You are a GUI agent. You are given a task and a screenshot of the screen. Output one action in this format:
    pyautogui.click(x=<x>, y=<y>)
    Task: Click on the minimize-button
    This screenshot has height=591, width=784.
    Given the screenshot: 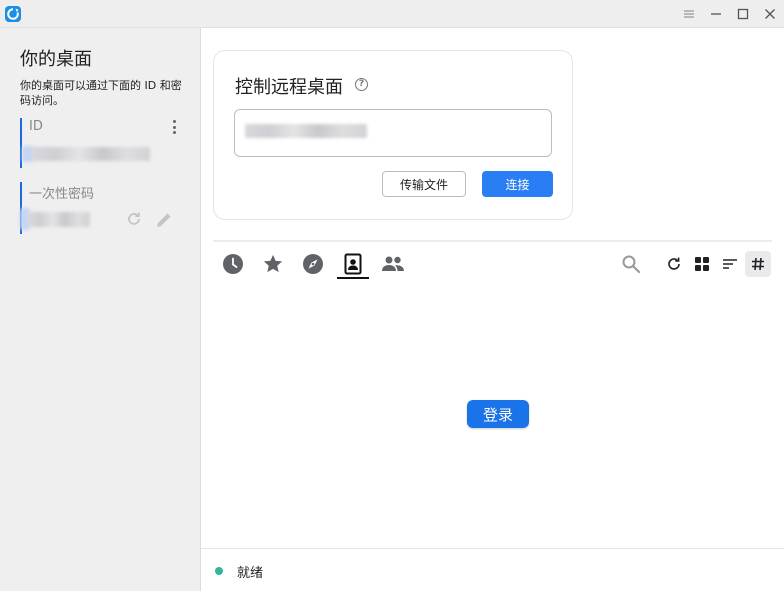 What is the action you would take?
    pyautogui.click(x=716, y=14)
    